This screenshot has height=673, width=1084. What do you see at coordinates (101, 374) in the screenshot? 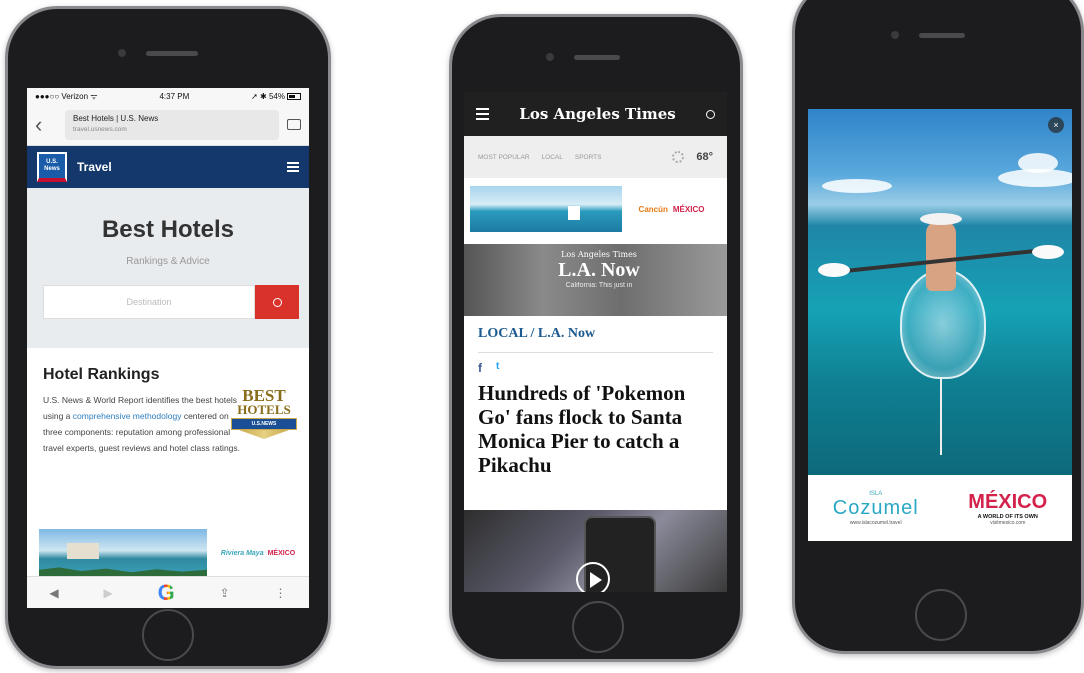
I see `rankings-heading: Hotel Rankings` at bounding box center [101, 374].